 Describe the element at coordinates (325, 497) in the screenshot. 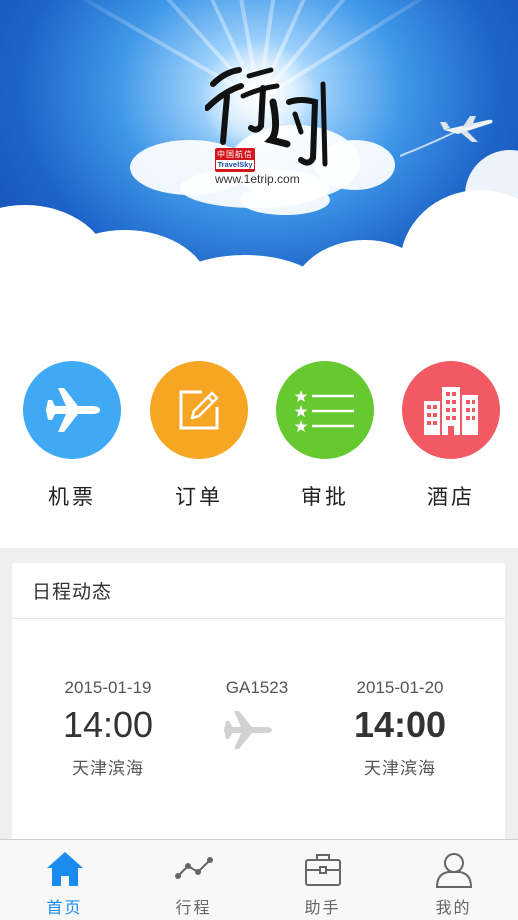

I see `quick-item-label: 审批` at that location.